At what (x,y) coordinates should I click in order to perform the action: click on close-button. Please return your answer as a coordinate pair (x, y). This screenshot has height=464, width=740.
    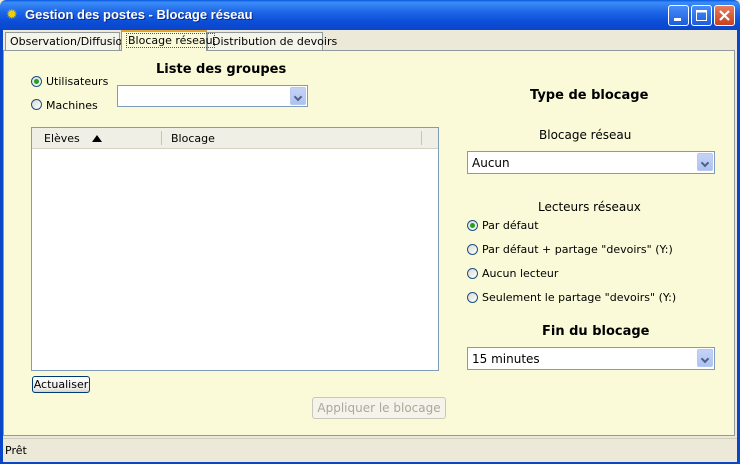
    Looking at the image, I should click on (724, 15).